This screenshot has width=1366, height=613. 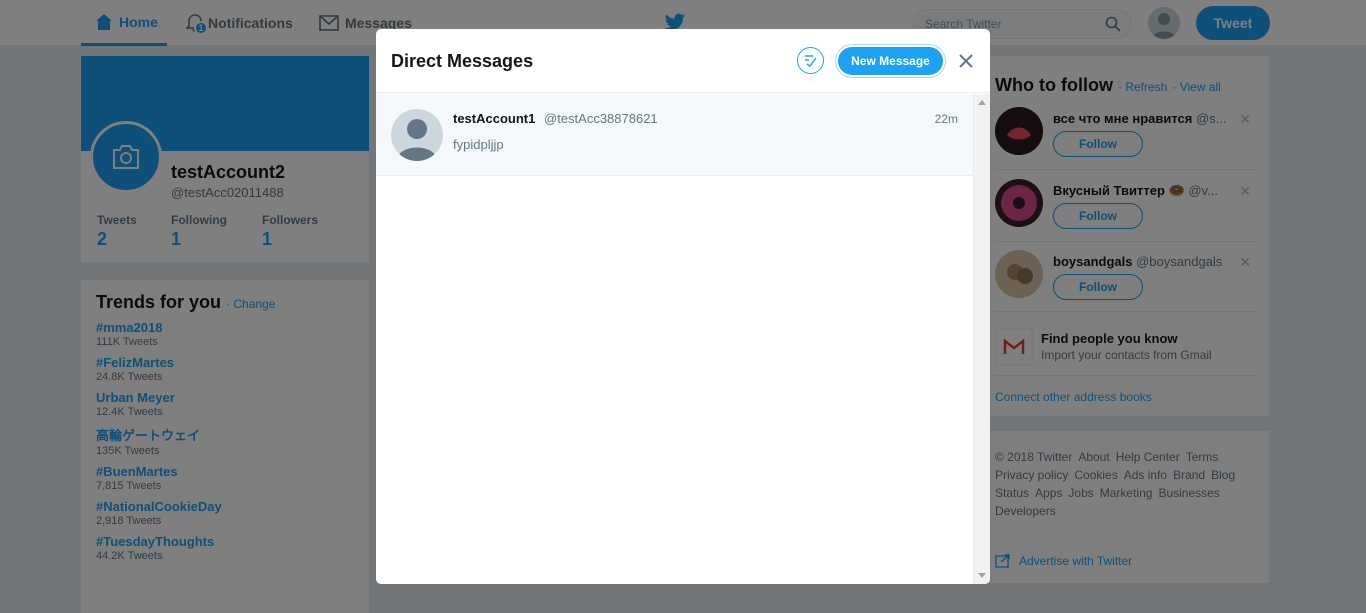 I want to click on modal-title: Direct Messages, so click(x=462, y=61).